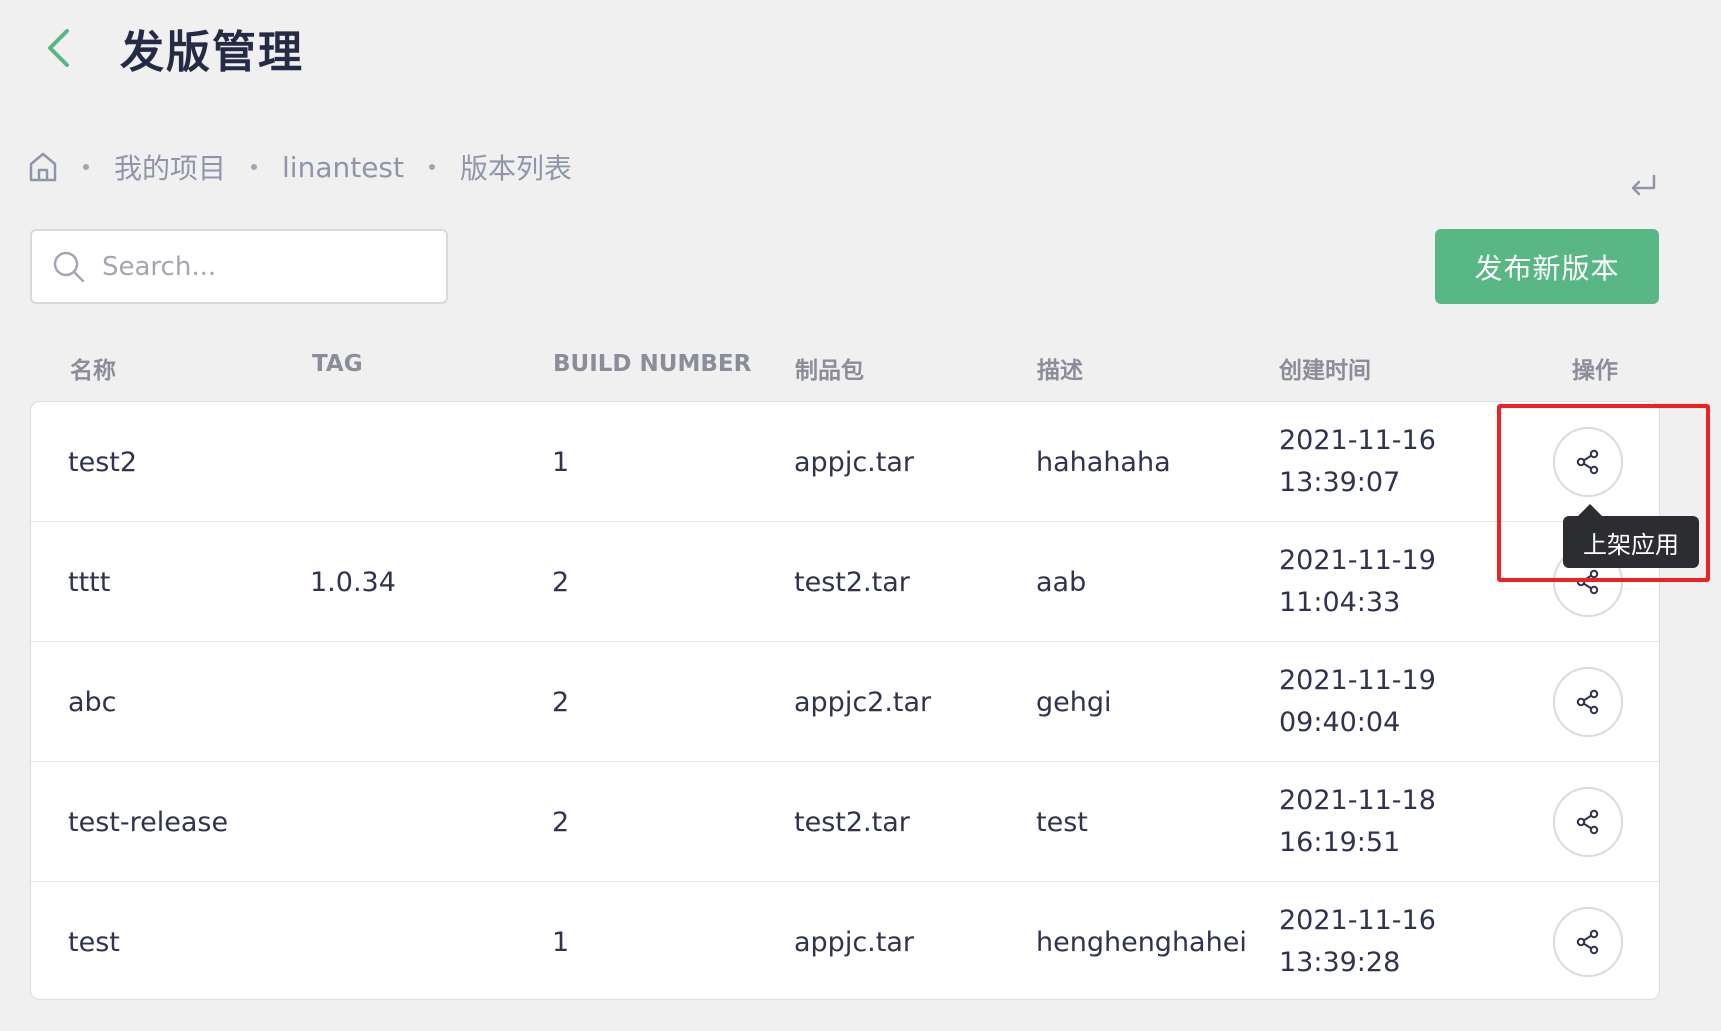 Image resolution: width=1721 pixels, height=1031 pixels. I want to click on created-time: 13:39:07, so click(1340, 482).